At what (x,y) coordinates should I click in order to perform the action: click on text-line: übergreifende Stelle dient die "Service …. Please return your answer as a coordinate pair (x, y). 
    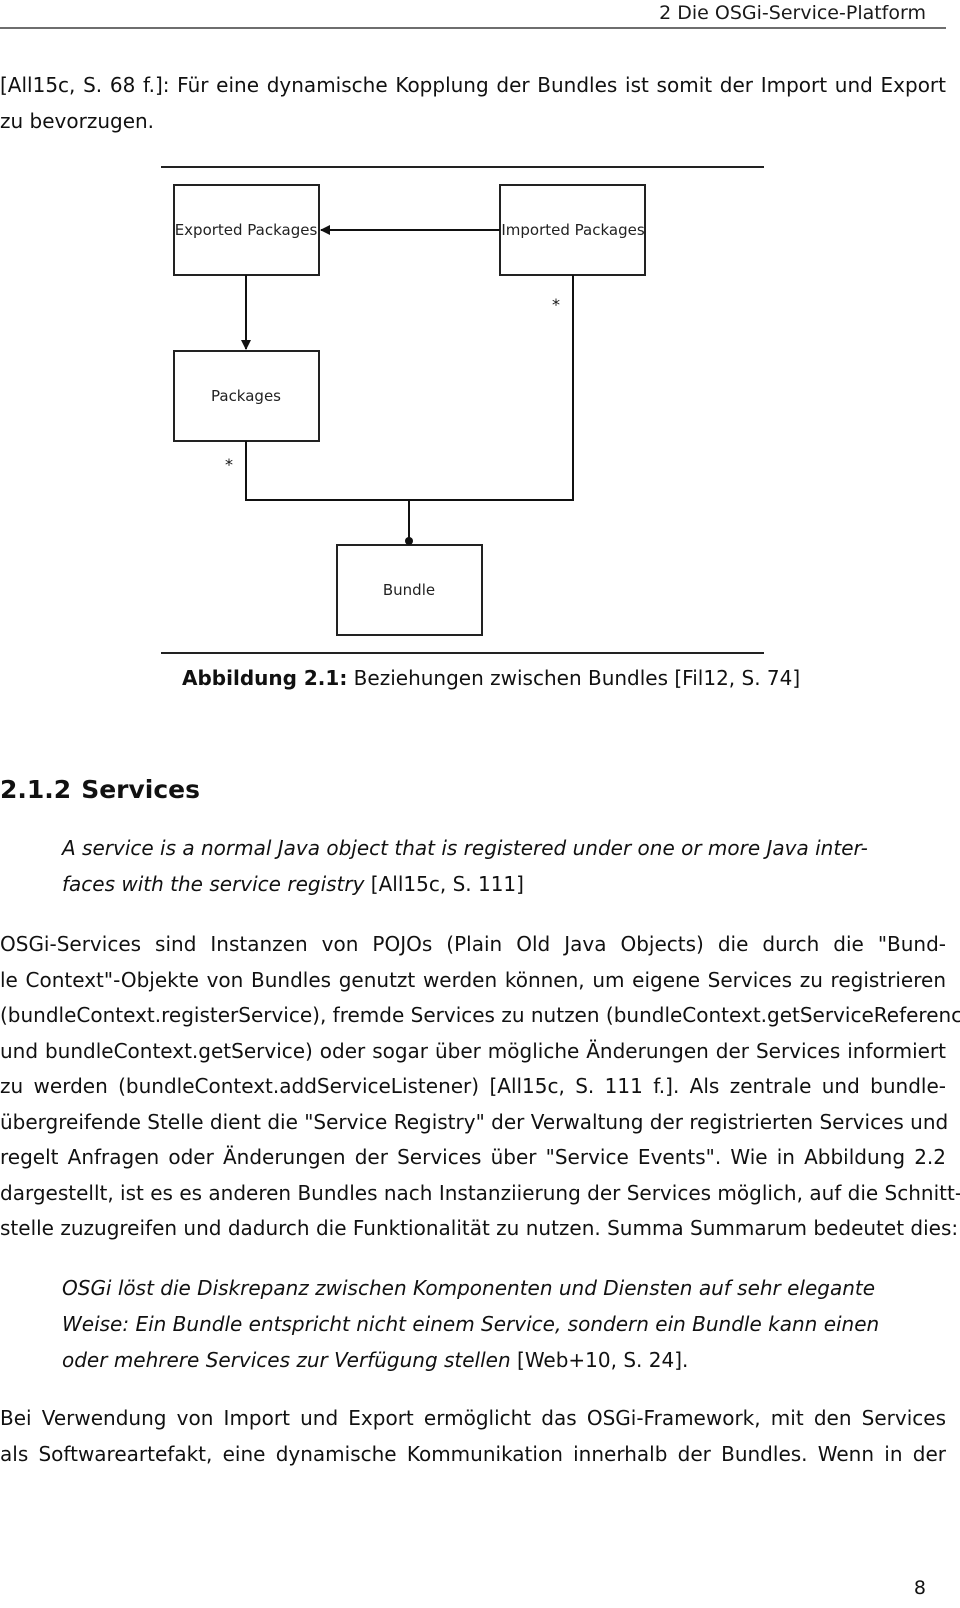
    Looking at the image, I should click on (474, 1121).